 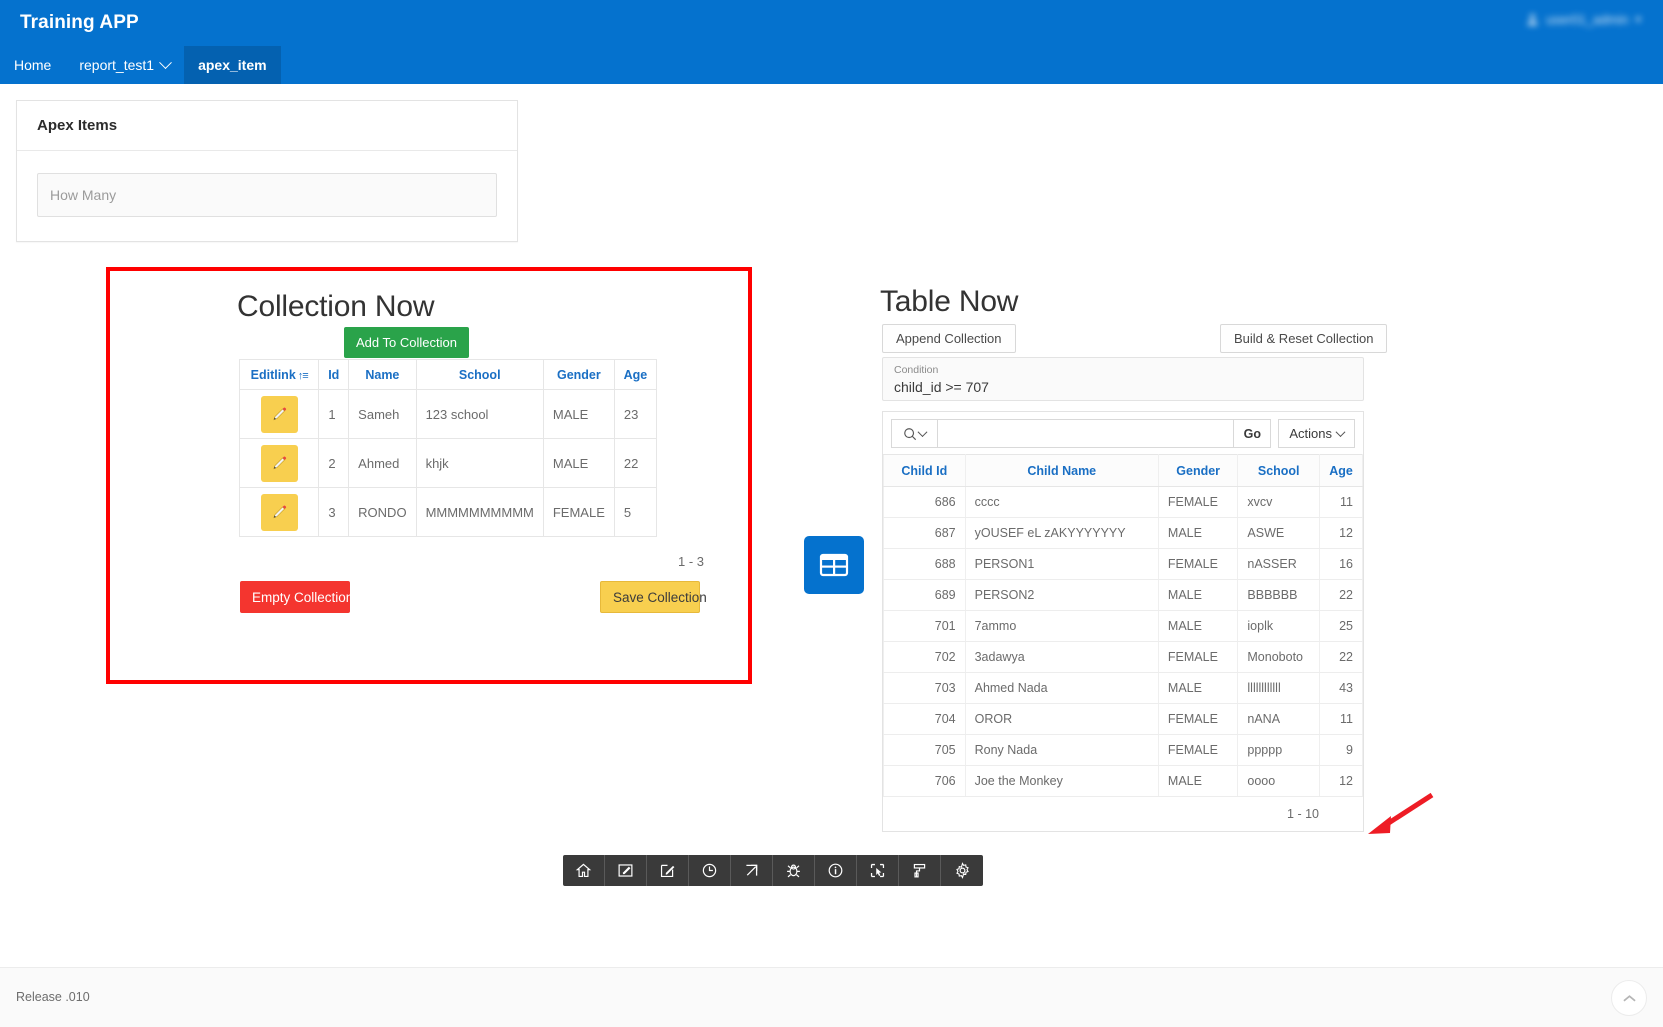 What do you see at coordinates (334, 463) in the screenshot?
I see `cell-id: 2` at bounding box center [334, 463].